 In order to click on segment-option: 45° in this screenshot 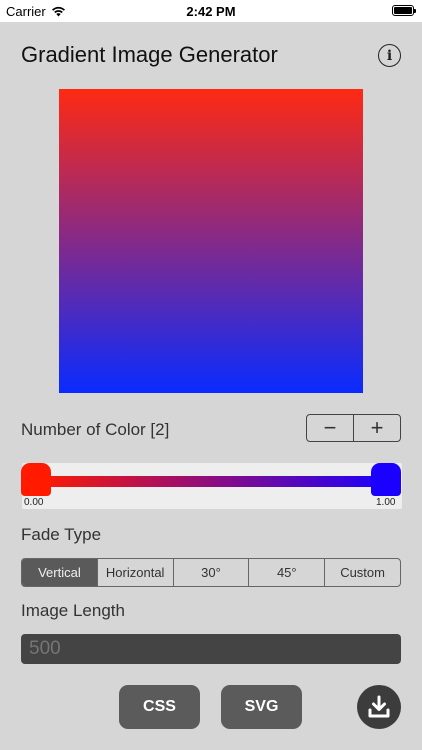, I will do `click(286, 572)`.